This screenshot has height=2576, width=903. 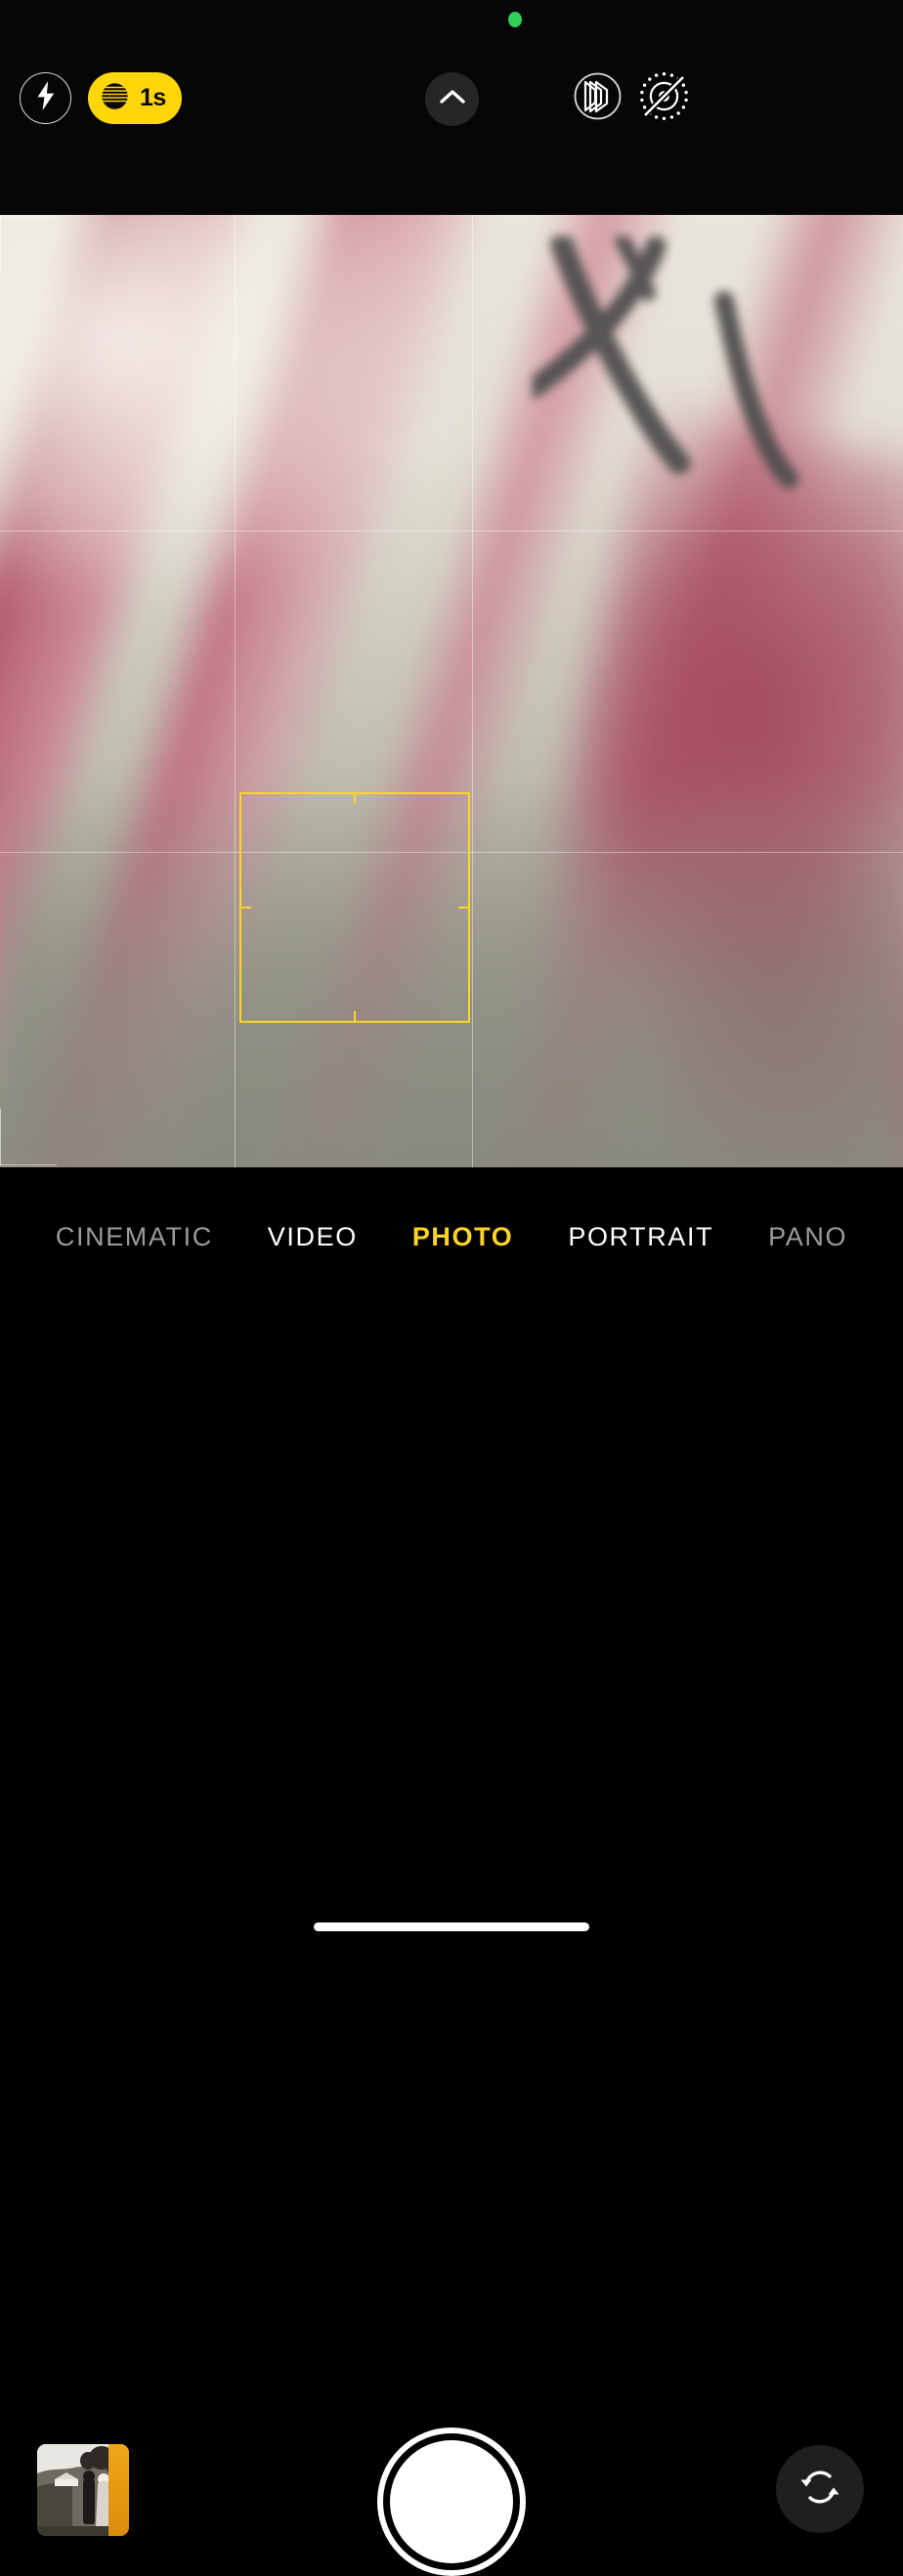 I want to click on shutter-button-inner, so click(x=451, y=2501).